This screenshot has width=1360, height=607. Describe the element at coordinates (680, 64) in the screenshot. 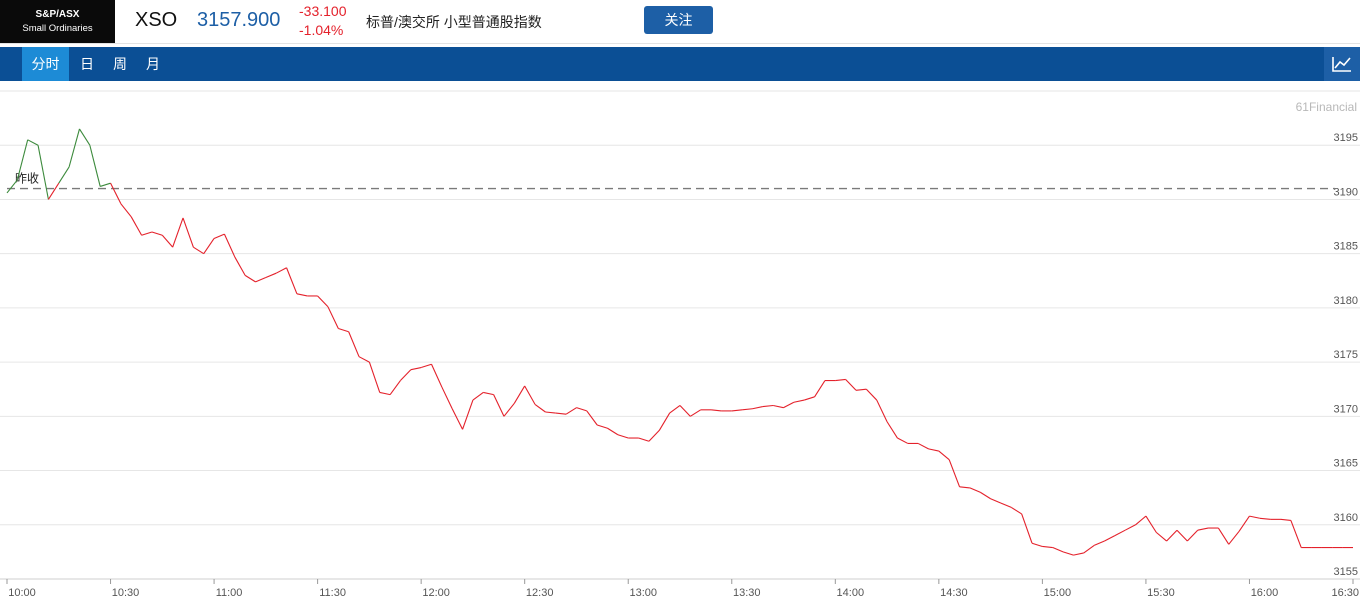

I see `period-tabbar: 分时 日 周 月` at that location.